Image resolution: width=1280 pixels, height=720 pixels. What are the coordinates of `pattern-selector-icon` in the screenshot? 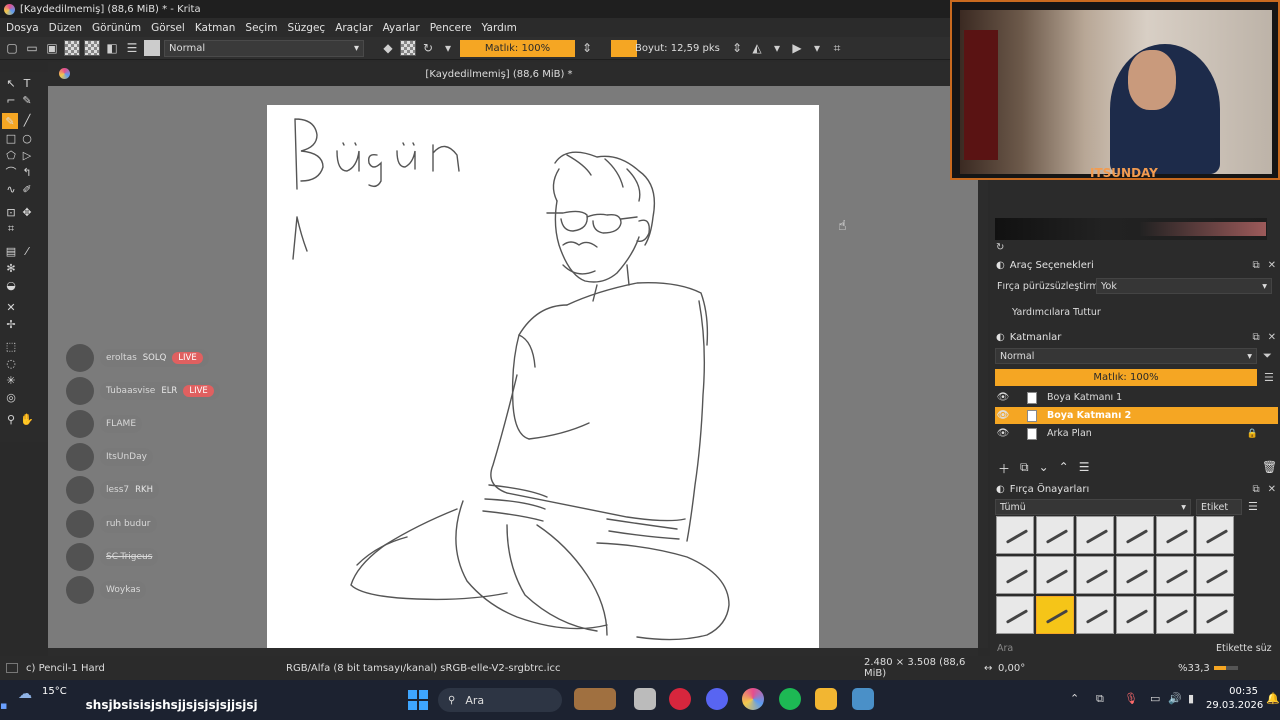 It's located at (92, 48).